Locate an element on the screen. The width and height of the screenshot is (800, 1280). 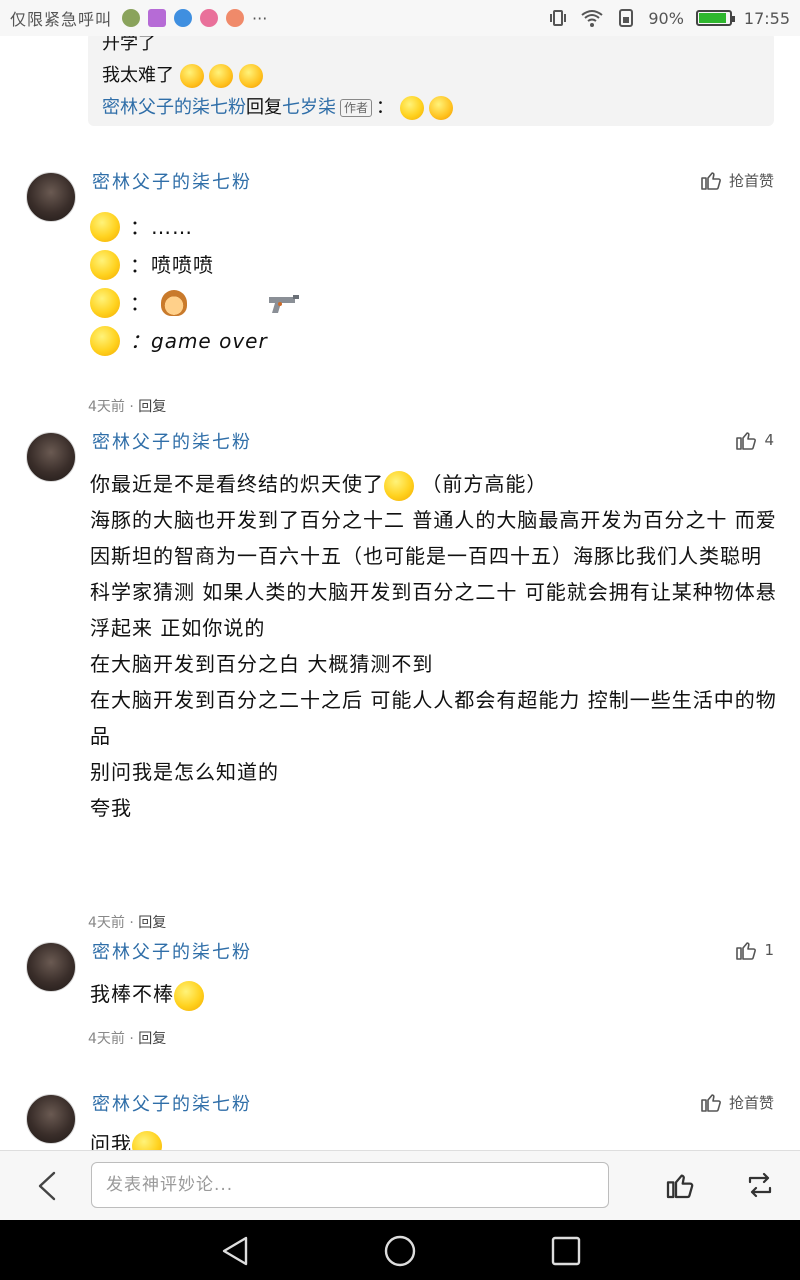
quote-reply-line: 密林父子的柒七粉回复七岁柒 作者： is located at coordinates (431, 108).